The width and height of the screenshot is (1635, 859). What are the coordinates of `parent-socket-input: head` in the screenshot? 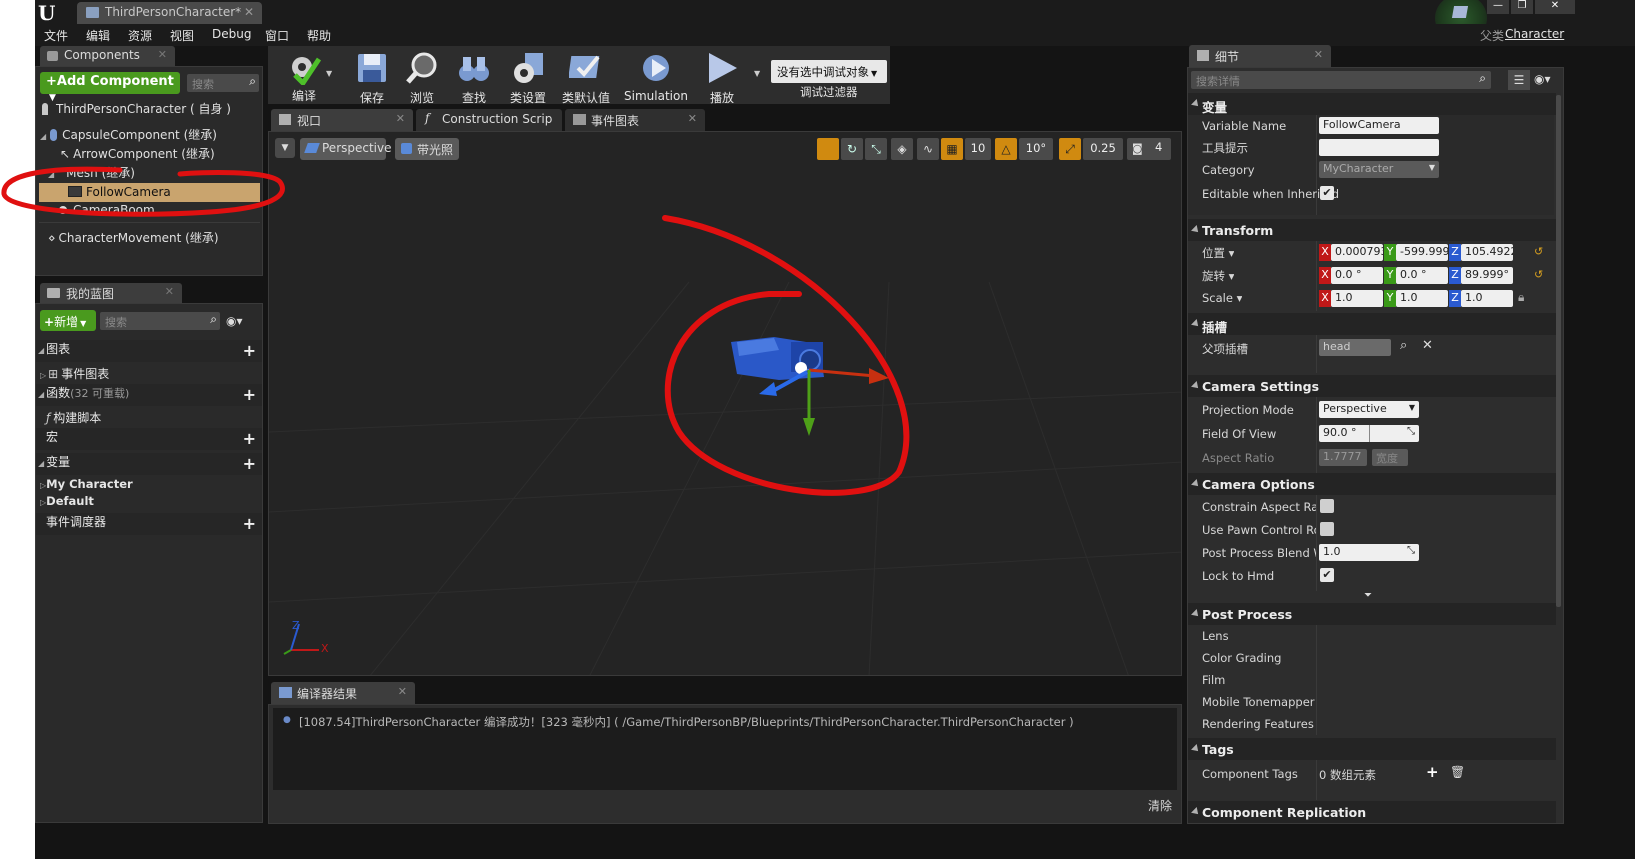 It's located at (1355, 347).